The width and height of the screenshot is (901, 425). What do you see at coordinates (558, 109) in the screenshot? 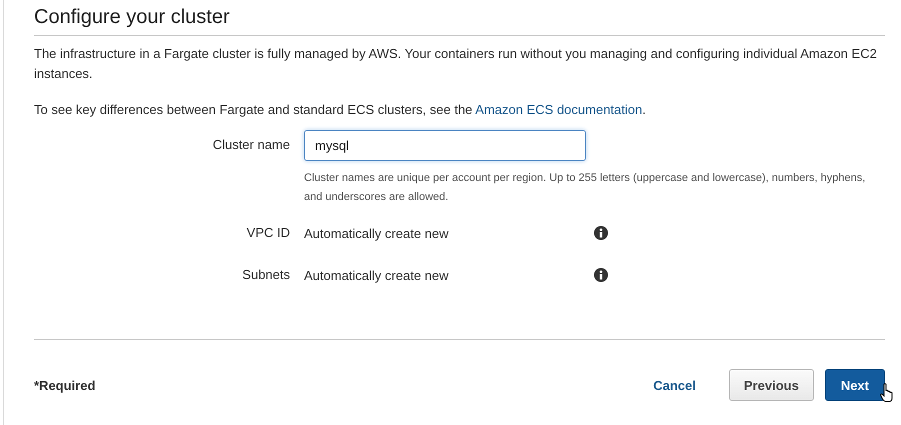
I see `documentation-link: Amazon ECS documentation` at bounding box center [558, 109].